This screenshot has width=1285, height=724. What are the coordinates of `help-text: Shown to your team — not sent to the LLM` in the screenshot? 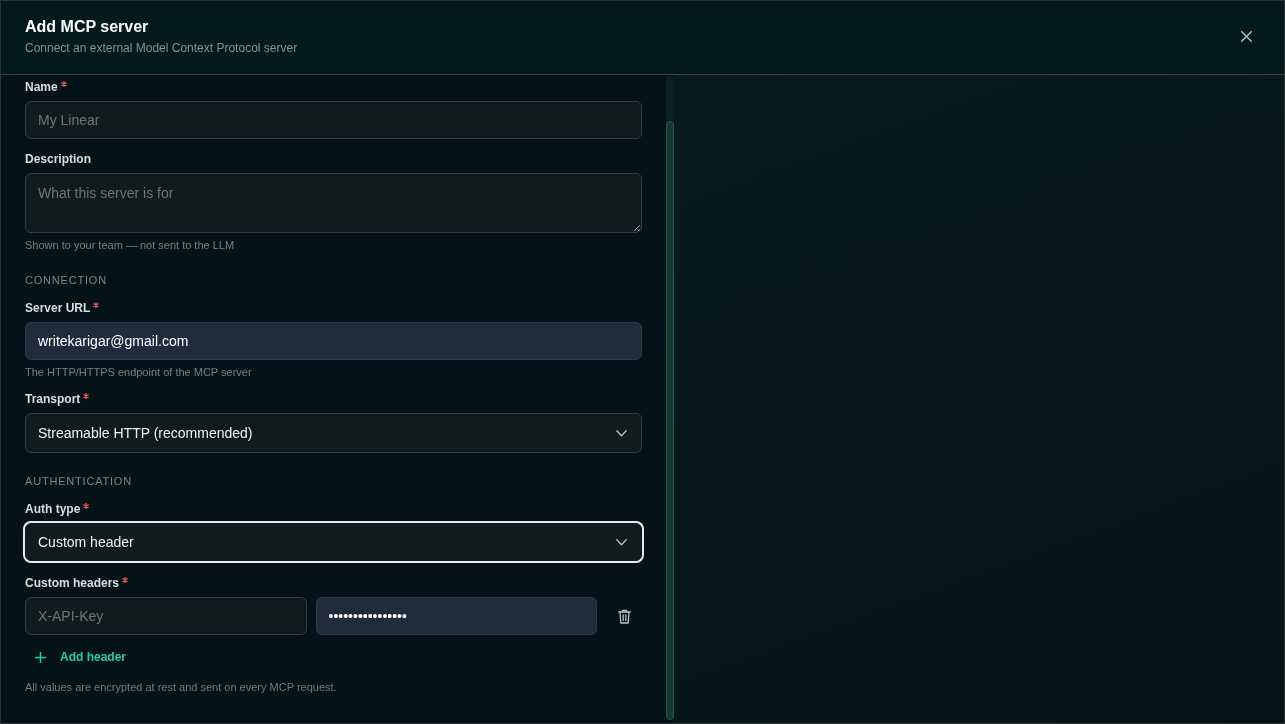 It's located at (130, 245).